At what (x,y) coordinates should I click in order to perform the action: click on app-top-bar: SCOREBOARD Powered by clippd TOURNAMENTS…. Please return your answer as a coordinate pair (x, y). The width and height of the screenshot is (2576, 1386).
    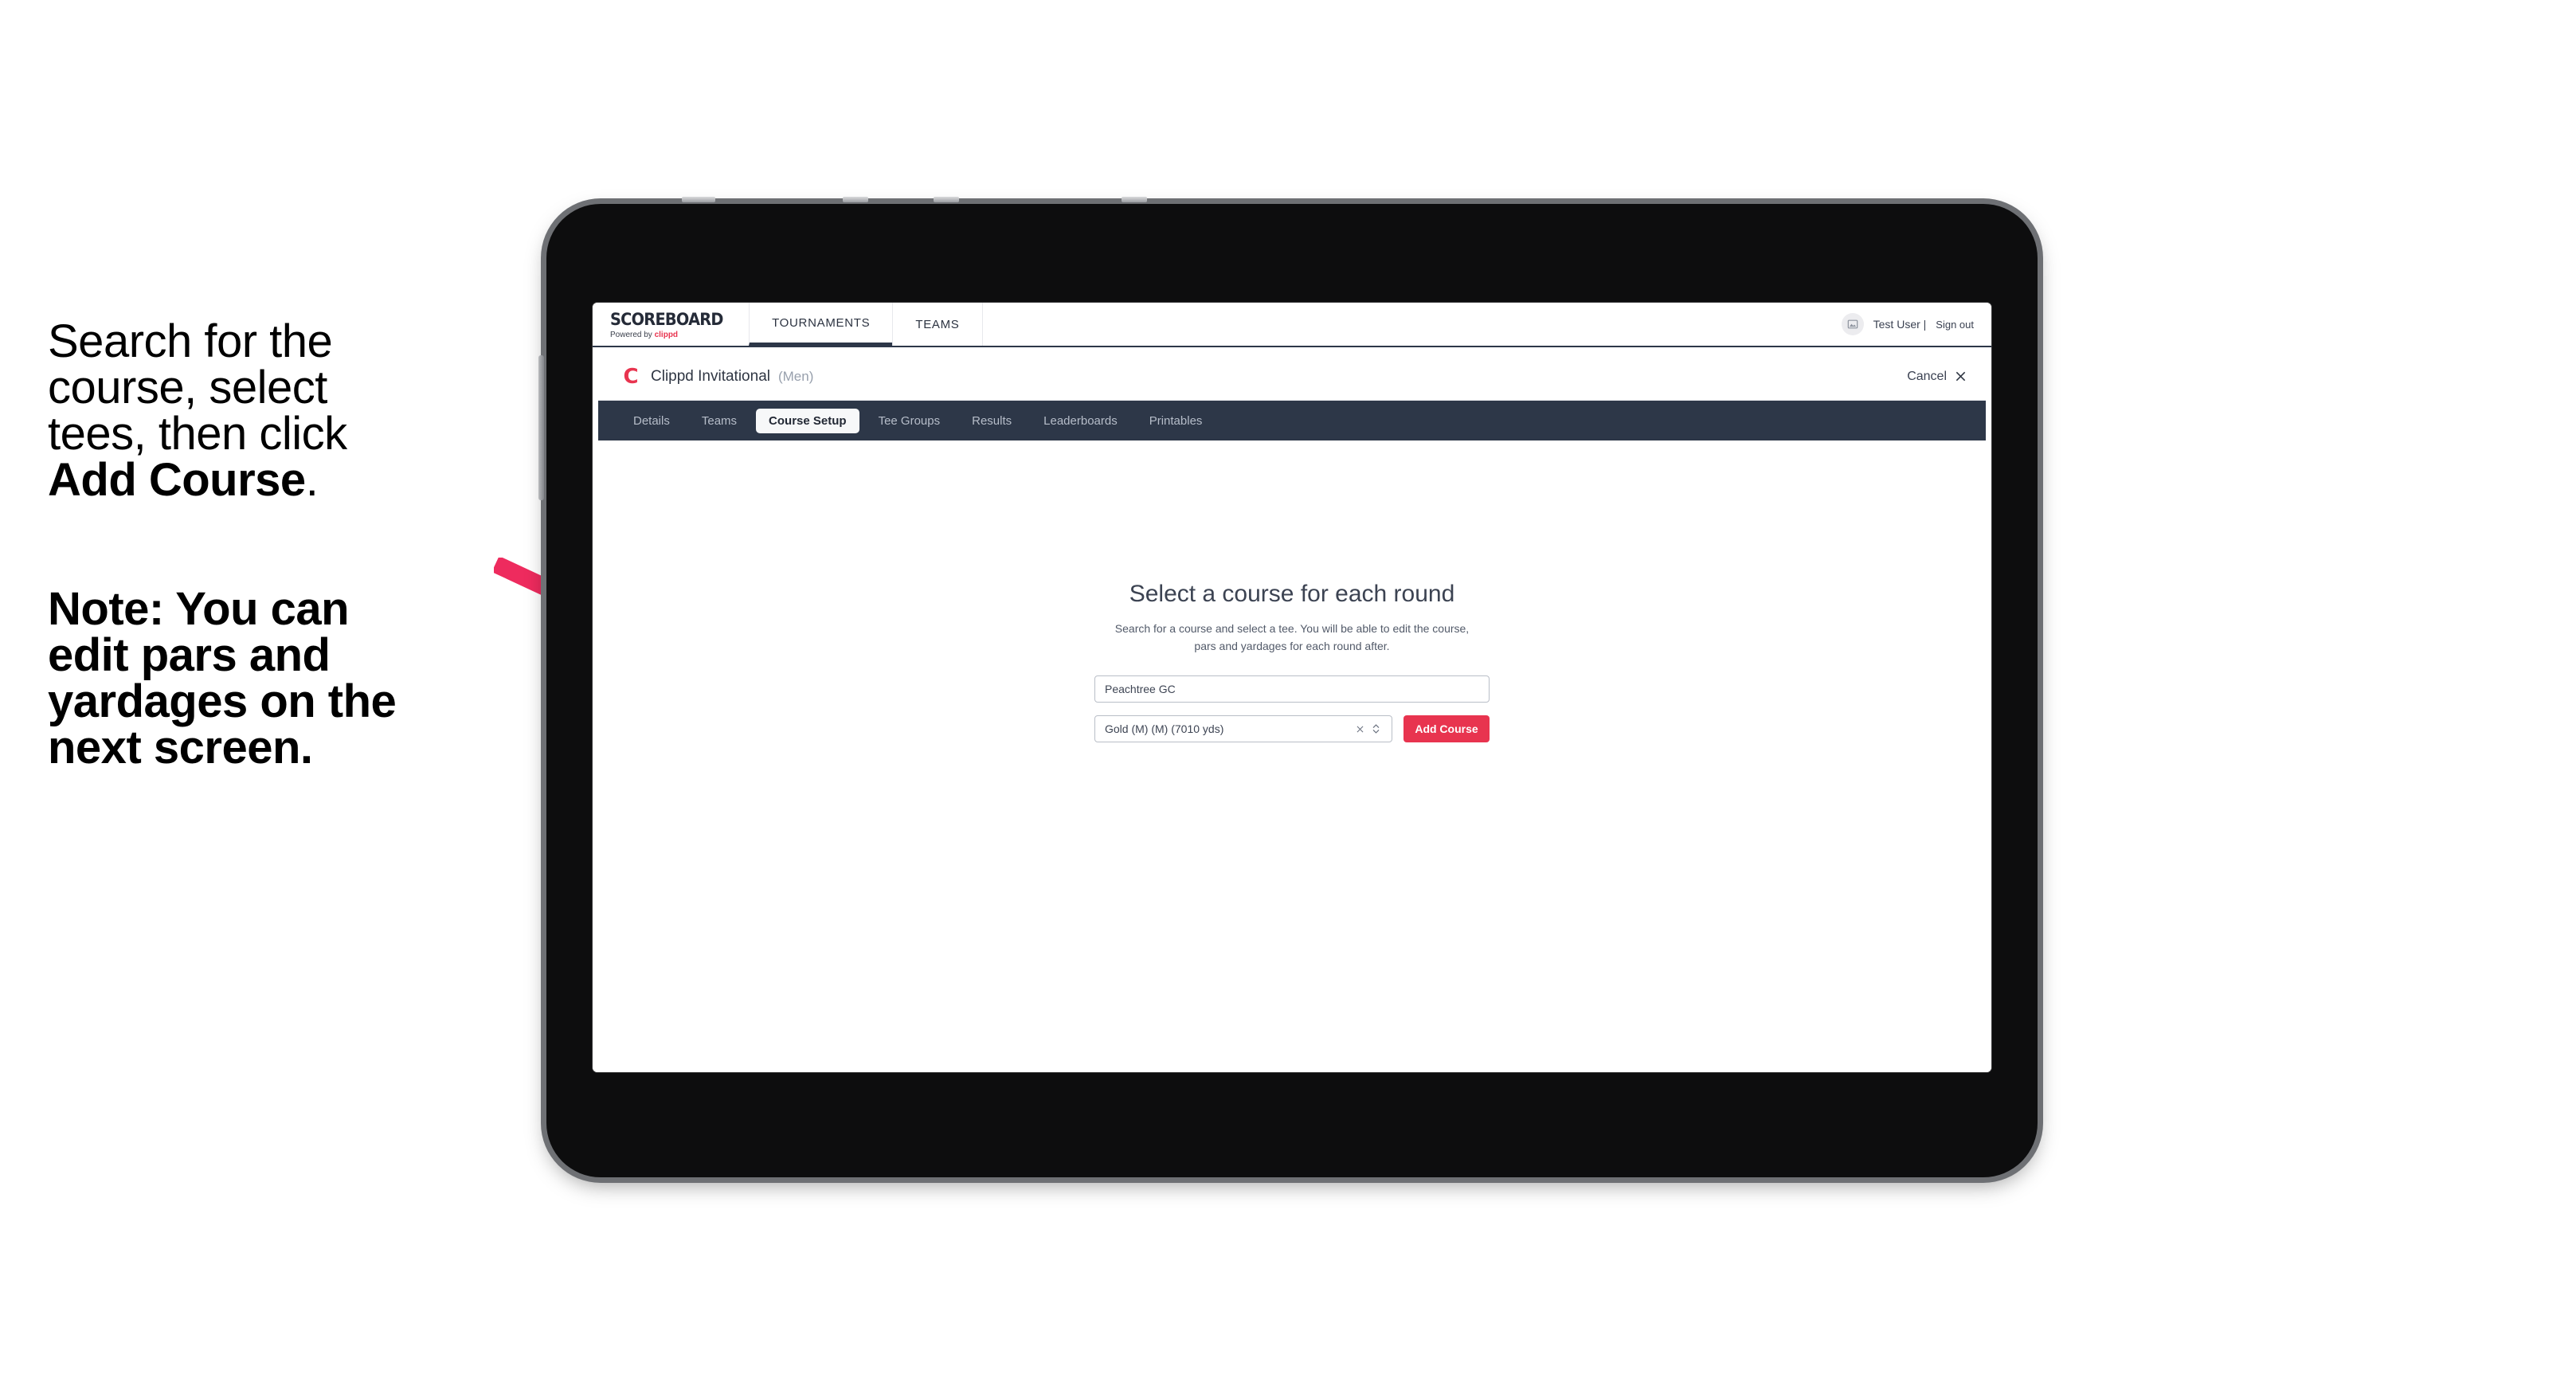
    Looking at the image, I should click on (1292, 325).